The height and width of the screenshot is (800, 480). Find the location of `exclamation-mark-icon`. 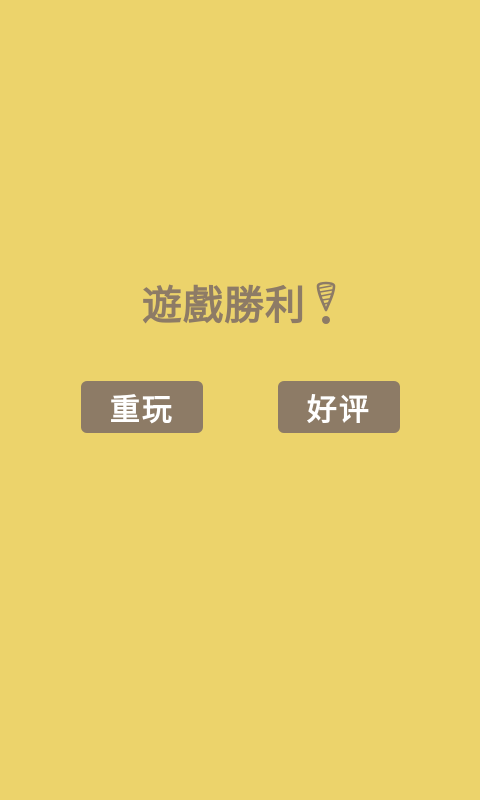

exclamation-mark-icon is located at coordinates (326, 302).